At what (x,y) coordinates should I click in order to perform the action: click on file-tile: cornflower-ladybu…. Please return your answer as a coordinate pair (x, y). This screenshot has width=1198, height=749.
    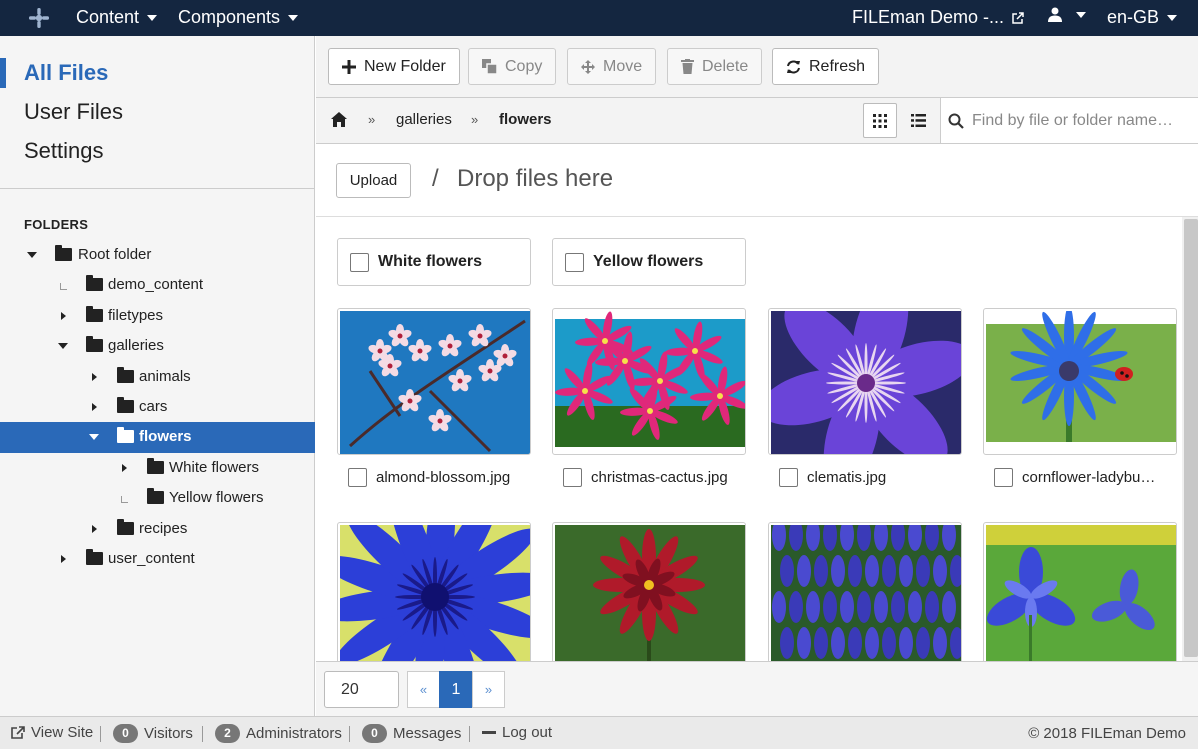
    Looking at the image, I should click on (1080, 397).